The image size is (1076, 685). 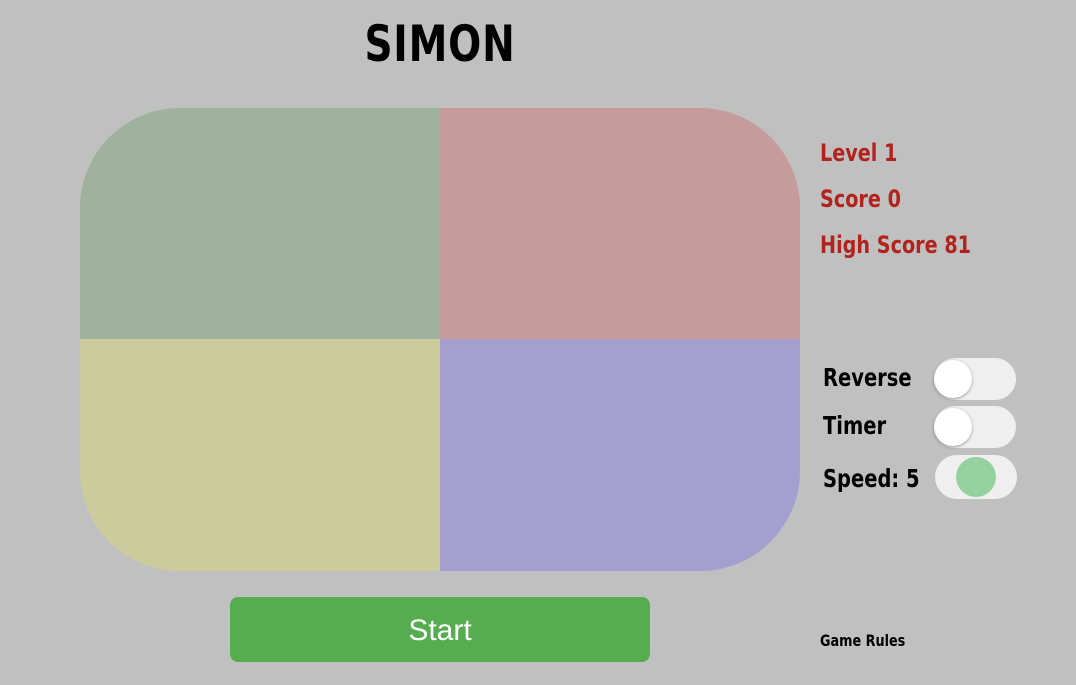 What do you see at coordinates (867, 377) in the screenshot?
I see `reverse-label: Reverse` at bounding box center [867, 377].